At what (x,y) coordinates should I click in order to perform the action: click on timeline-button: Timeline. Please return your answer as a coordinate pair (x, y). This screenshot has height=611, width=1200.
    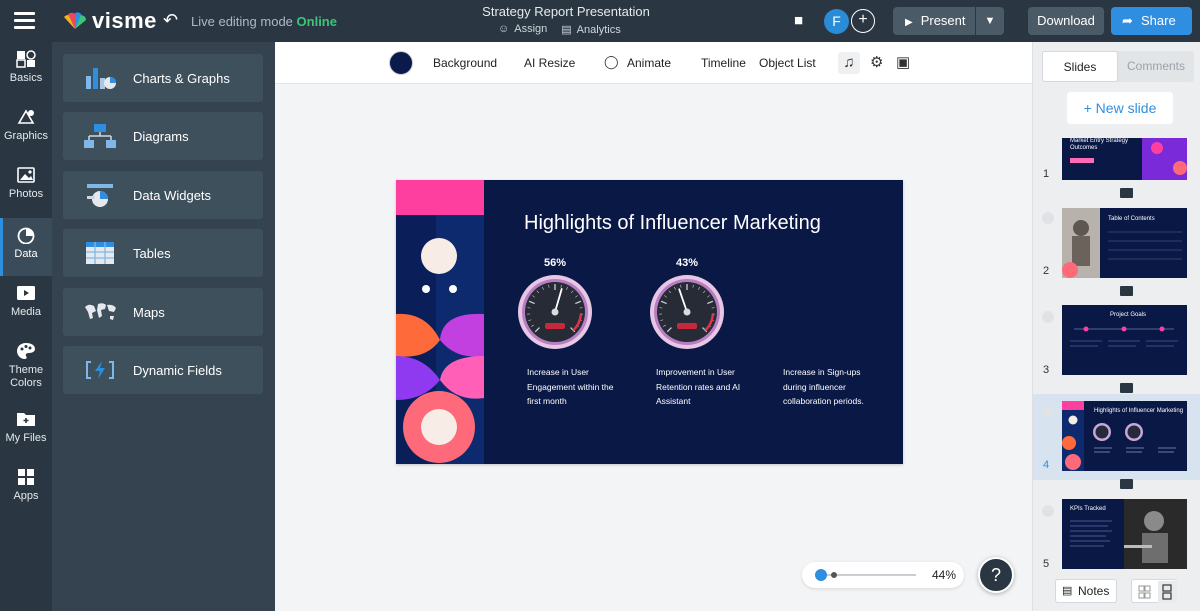
    Looking at the image, I should click on (723, 63).